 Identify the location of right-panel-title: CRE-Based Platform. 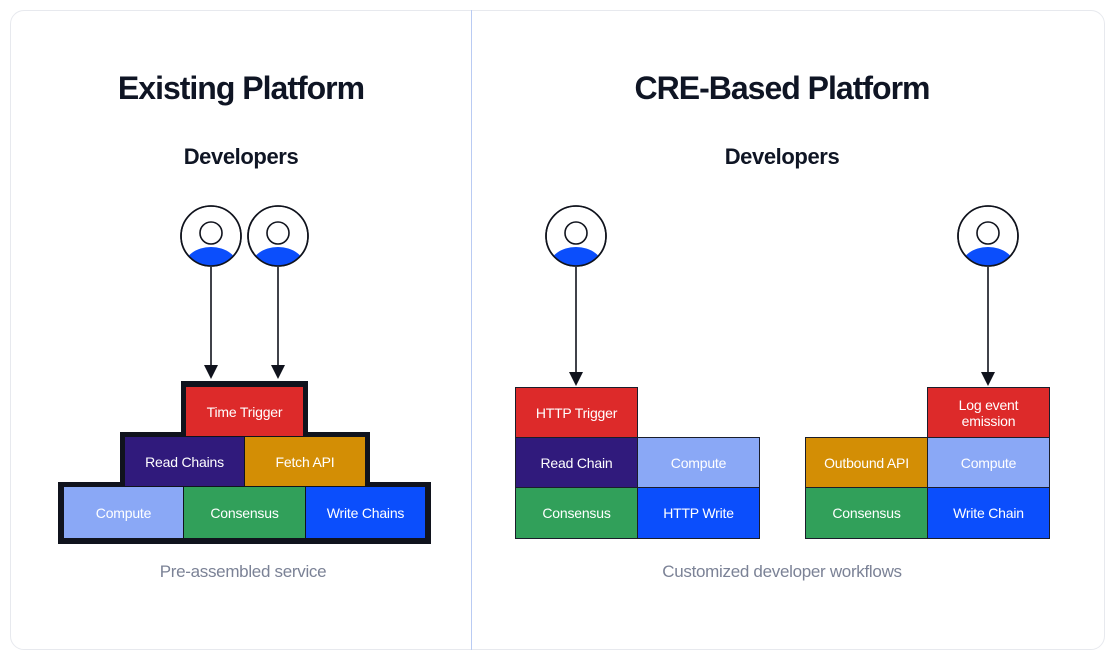
(782, 88).